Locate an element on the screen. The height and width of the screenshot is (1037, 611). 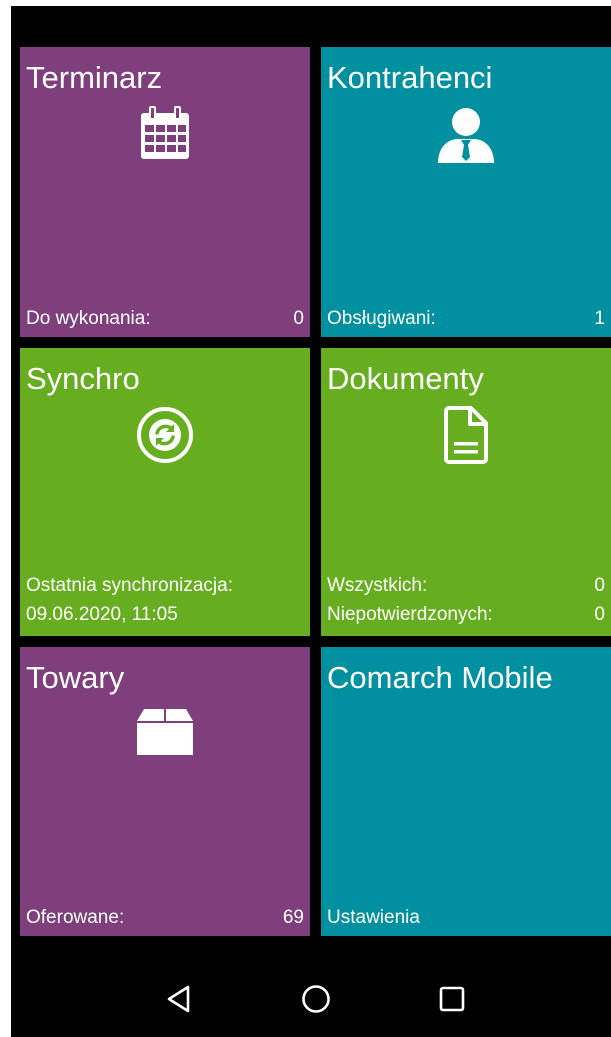
stat-row: Obsługiwani: 1 is located at coordinates (466, 319).